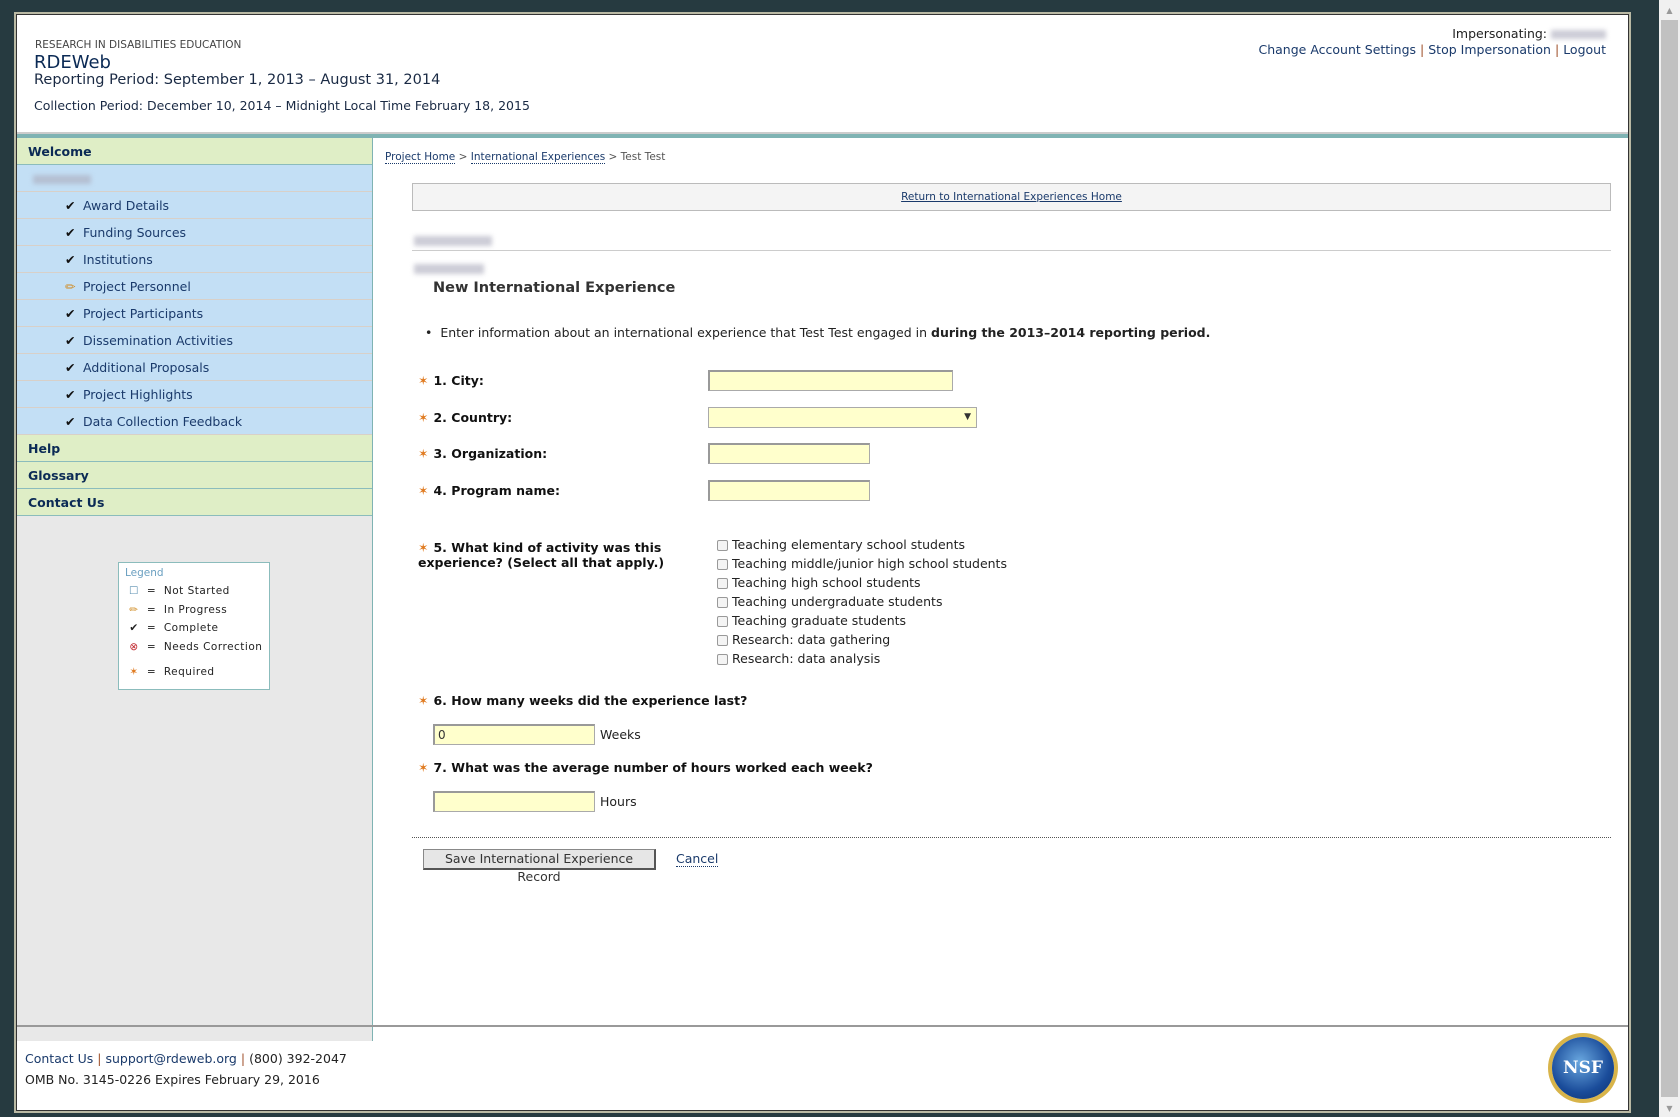 The image size is (1680, 1117). Describe the element at coordinates (194, 502) in the screenshot. I see `nav-contact-us: Contact Us` at that location.